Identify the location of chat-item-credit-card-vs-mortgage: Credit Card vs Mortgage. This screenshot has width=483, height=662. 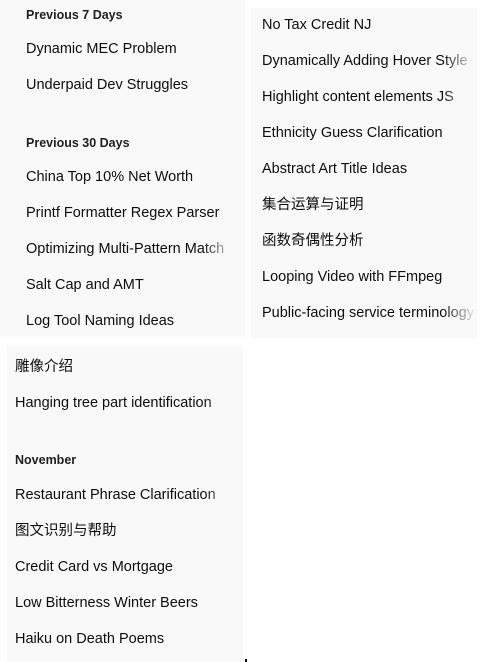
(124, 567).